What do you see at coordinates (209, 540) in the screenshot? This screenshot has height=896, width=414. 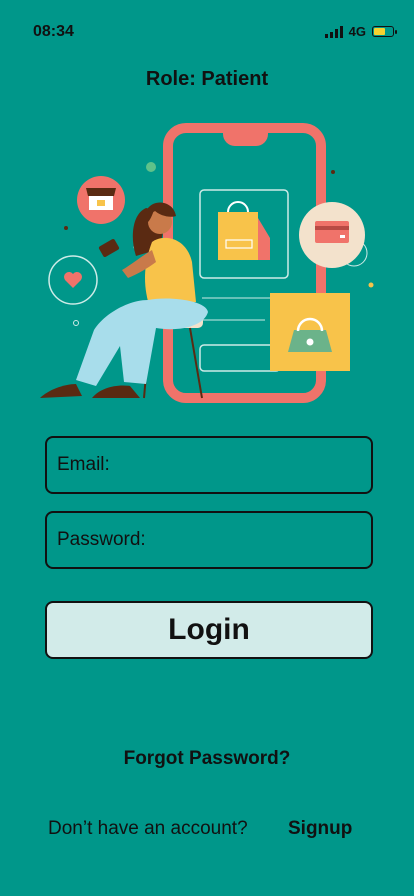 I see `password-field` at bounding box center [209, 540].